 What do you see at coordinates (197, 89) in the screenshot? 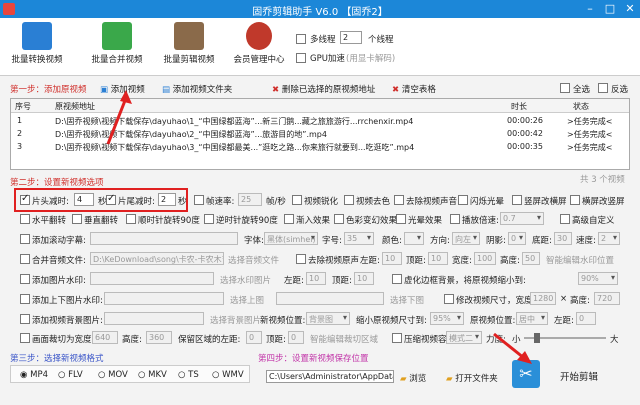
I see `add-folder-button: ▤ 添加视频文件夹` at bounding box center [197, 89].